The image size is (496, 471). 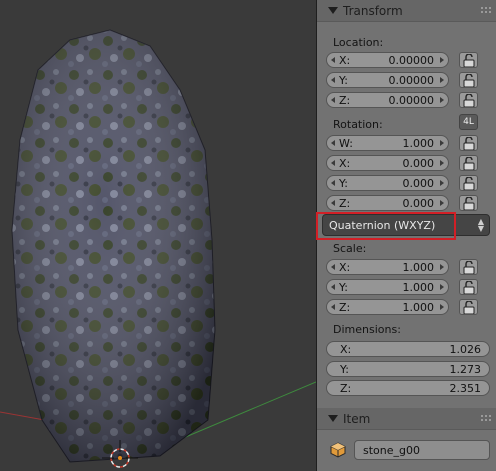 I want to click on scale-z-field: Z: 1.000, so click(x=387, y=307).